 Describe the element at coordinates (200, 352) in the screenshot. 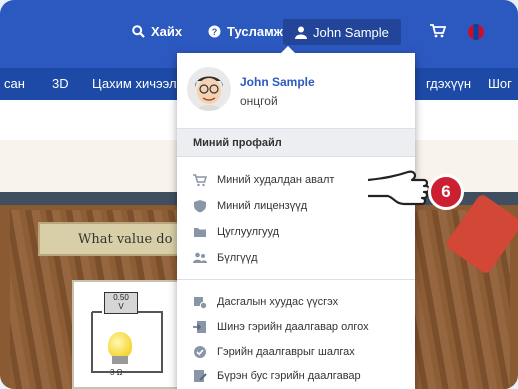

I see `check-circle-icon` at that location.